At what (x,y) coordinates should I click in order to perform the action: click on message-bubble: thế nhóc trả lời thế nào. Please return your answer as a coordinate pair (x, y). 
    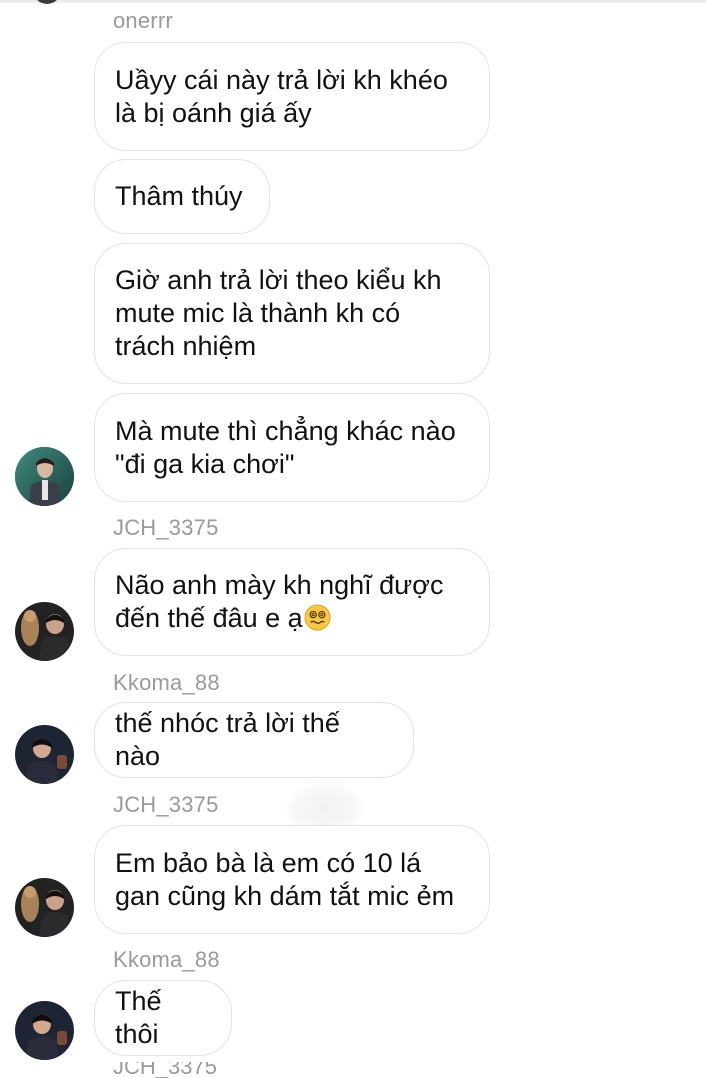
    Looking at the image, I should click on (254, 740).